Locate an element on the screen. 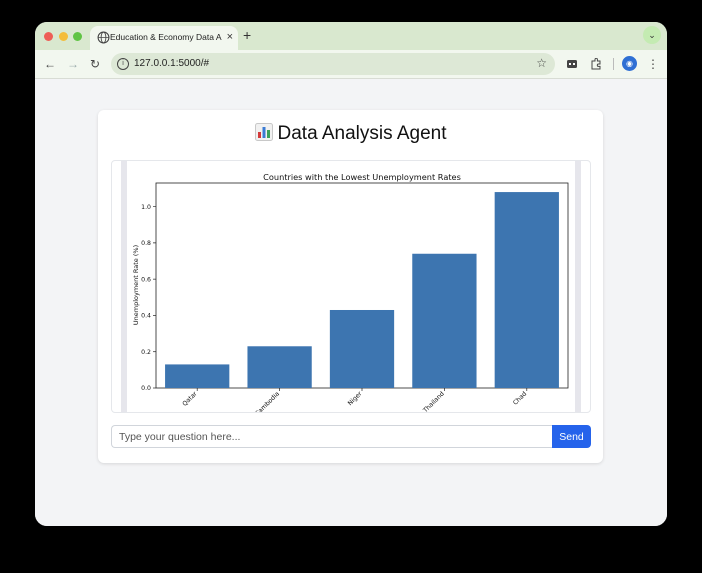 The height and width of the screenshot is (573, 702). page-title-text: Data Analysis Agent is located at coordinates (362, 133).